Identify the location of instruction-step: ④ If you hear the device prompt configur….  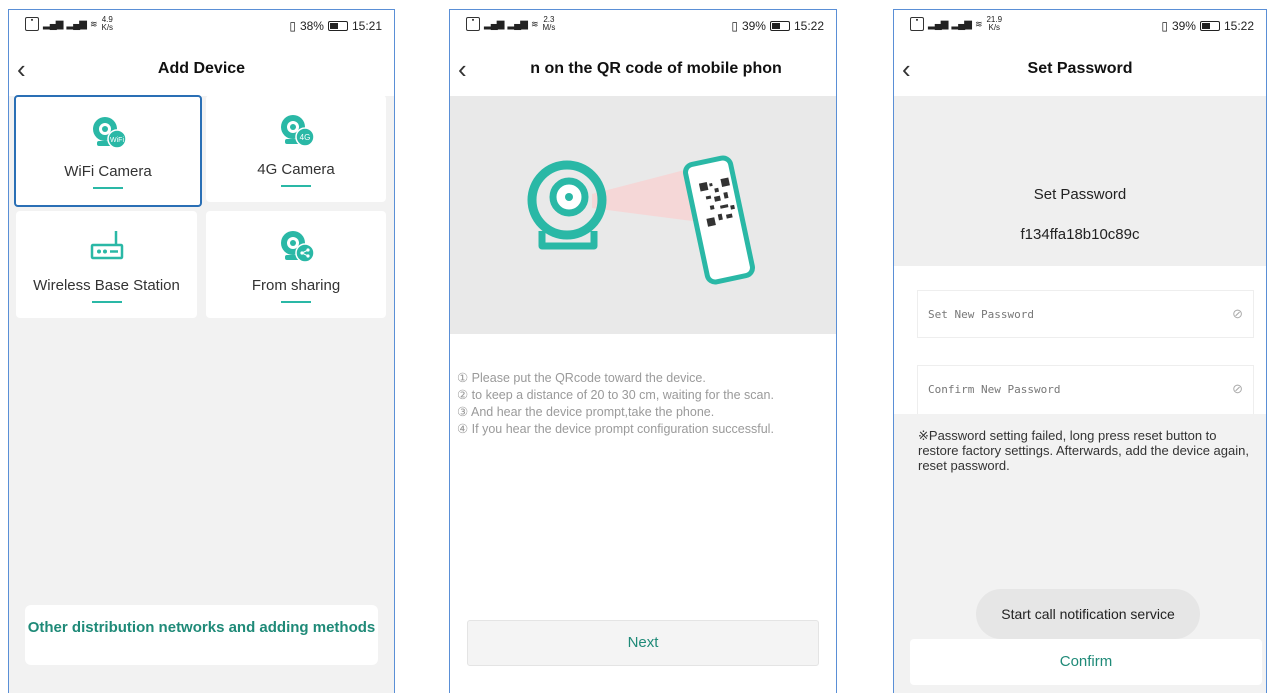
(615, 429).